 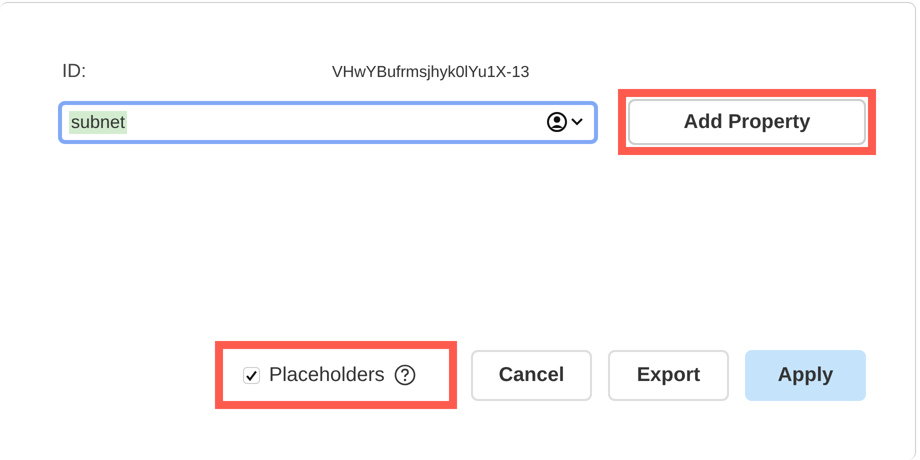 What do you see at coordinates (327, 375) in the screenshot?
I see `checkbox-label: Placeholders` at bounding box center [327, 375].